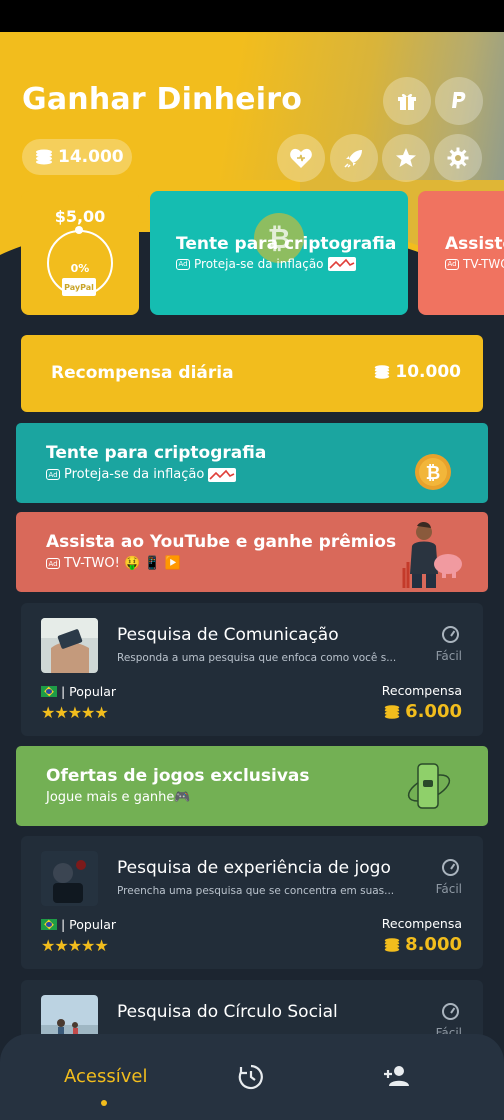  What do you see at coordinates (80, 216) in the screenshot?
I see `cashout-amount: $5,00` at bounding box center [80, 216].